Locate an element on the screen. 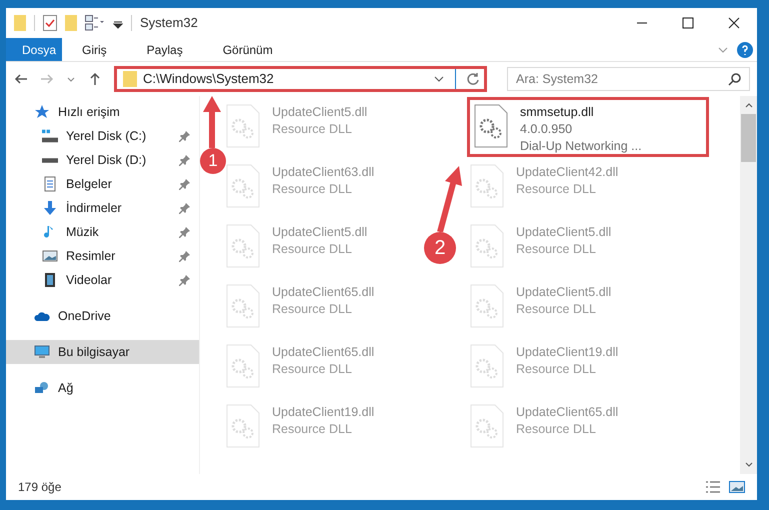 This screenshot has width=769, height=510. sidebar-item: Hızlı erişim is located at coordinates (102, 112).